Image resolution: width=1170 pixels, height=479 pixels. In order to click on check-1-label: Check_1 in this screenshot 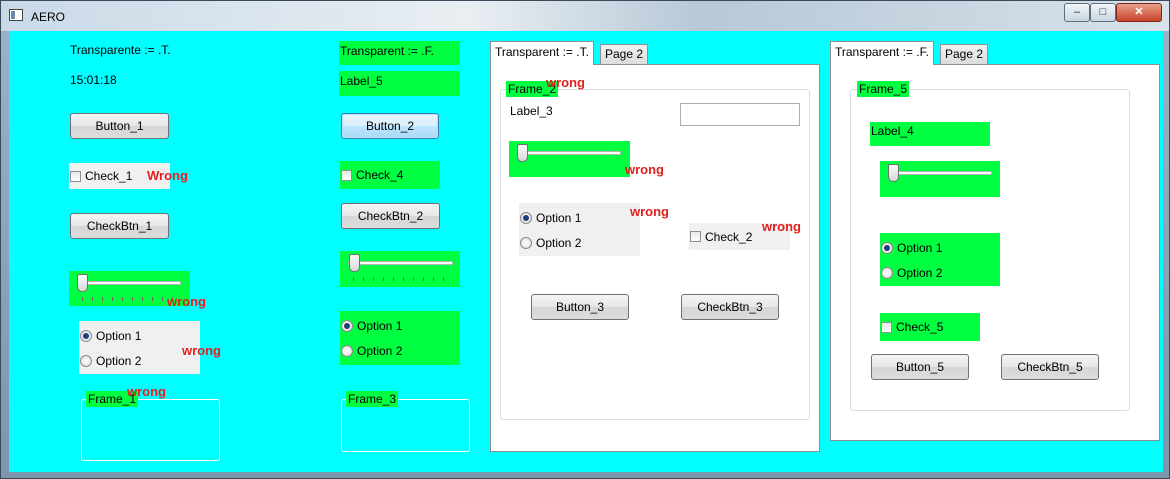, I will do `click(109, 176)`.